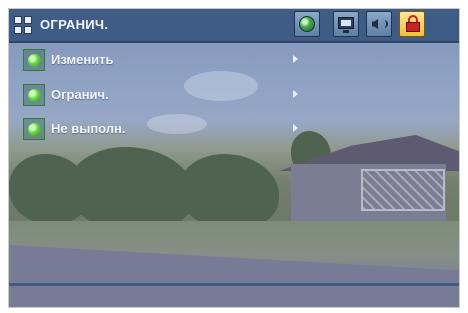  Describe the element at coordinates (403, 190) in the screenshot. I see `house-lattice` at that location.